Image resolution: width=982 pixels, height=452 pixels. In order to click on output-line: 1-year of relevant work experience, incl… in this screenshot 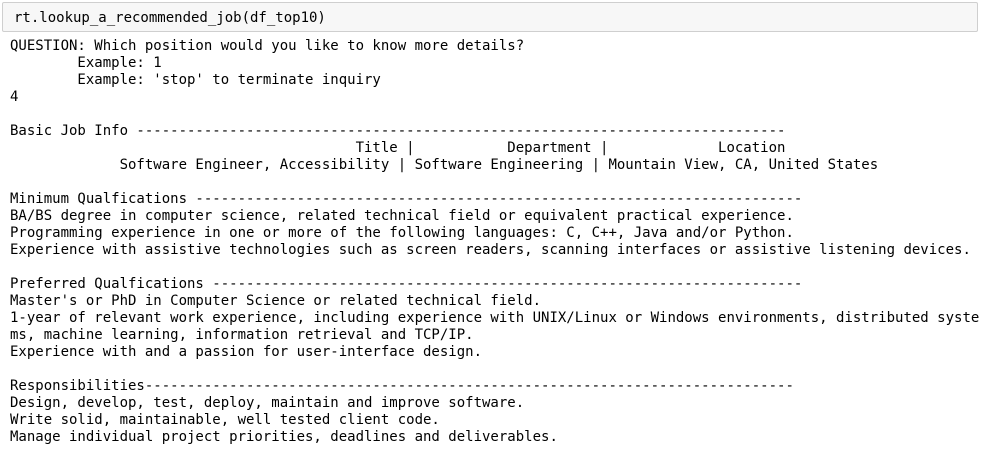, I will do `click(495, 318)`.